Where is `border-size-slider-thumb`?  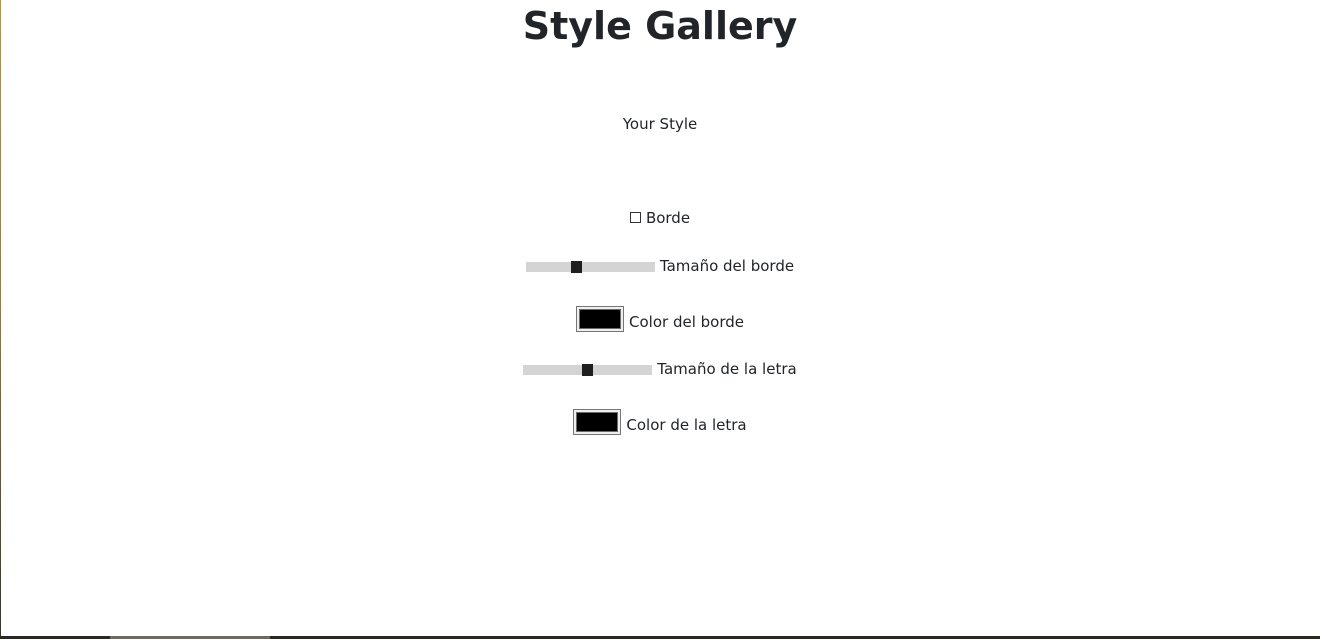 border-size-slider-thumb is located at coordinates (576, 267).